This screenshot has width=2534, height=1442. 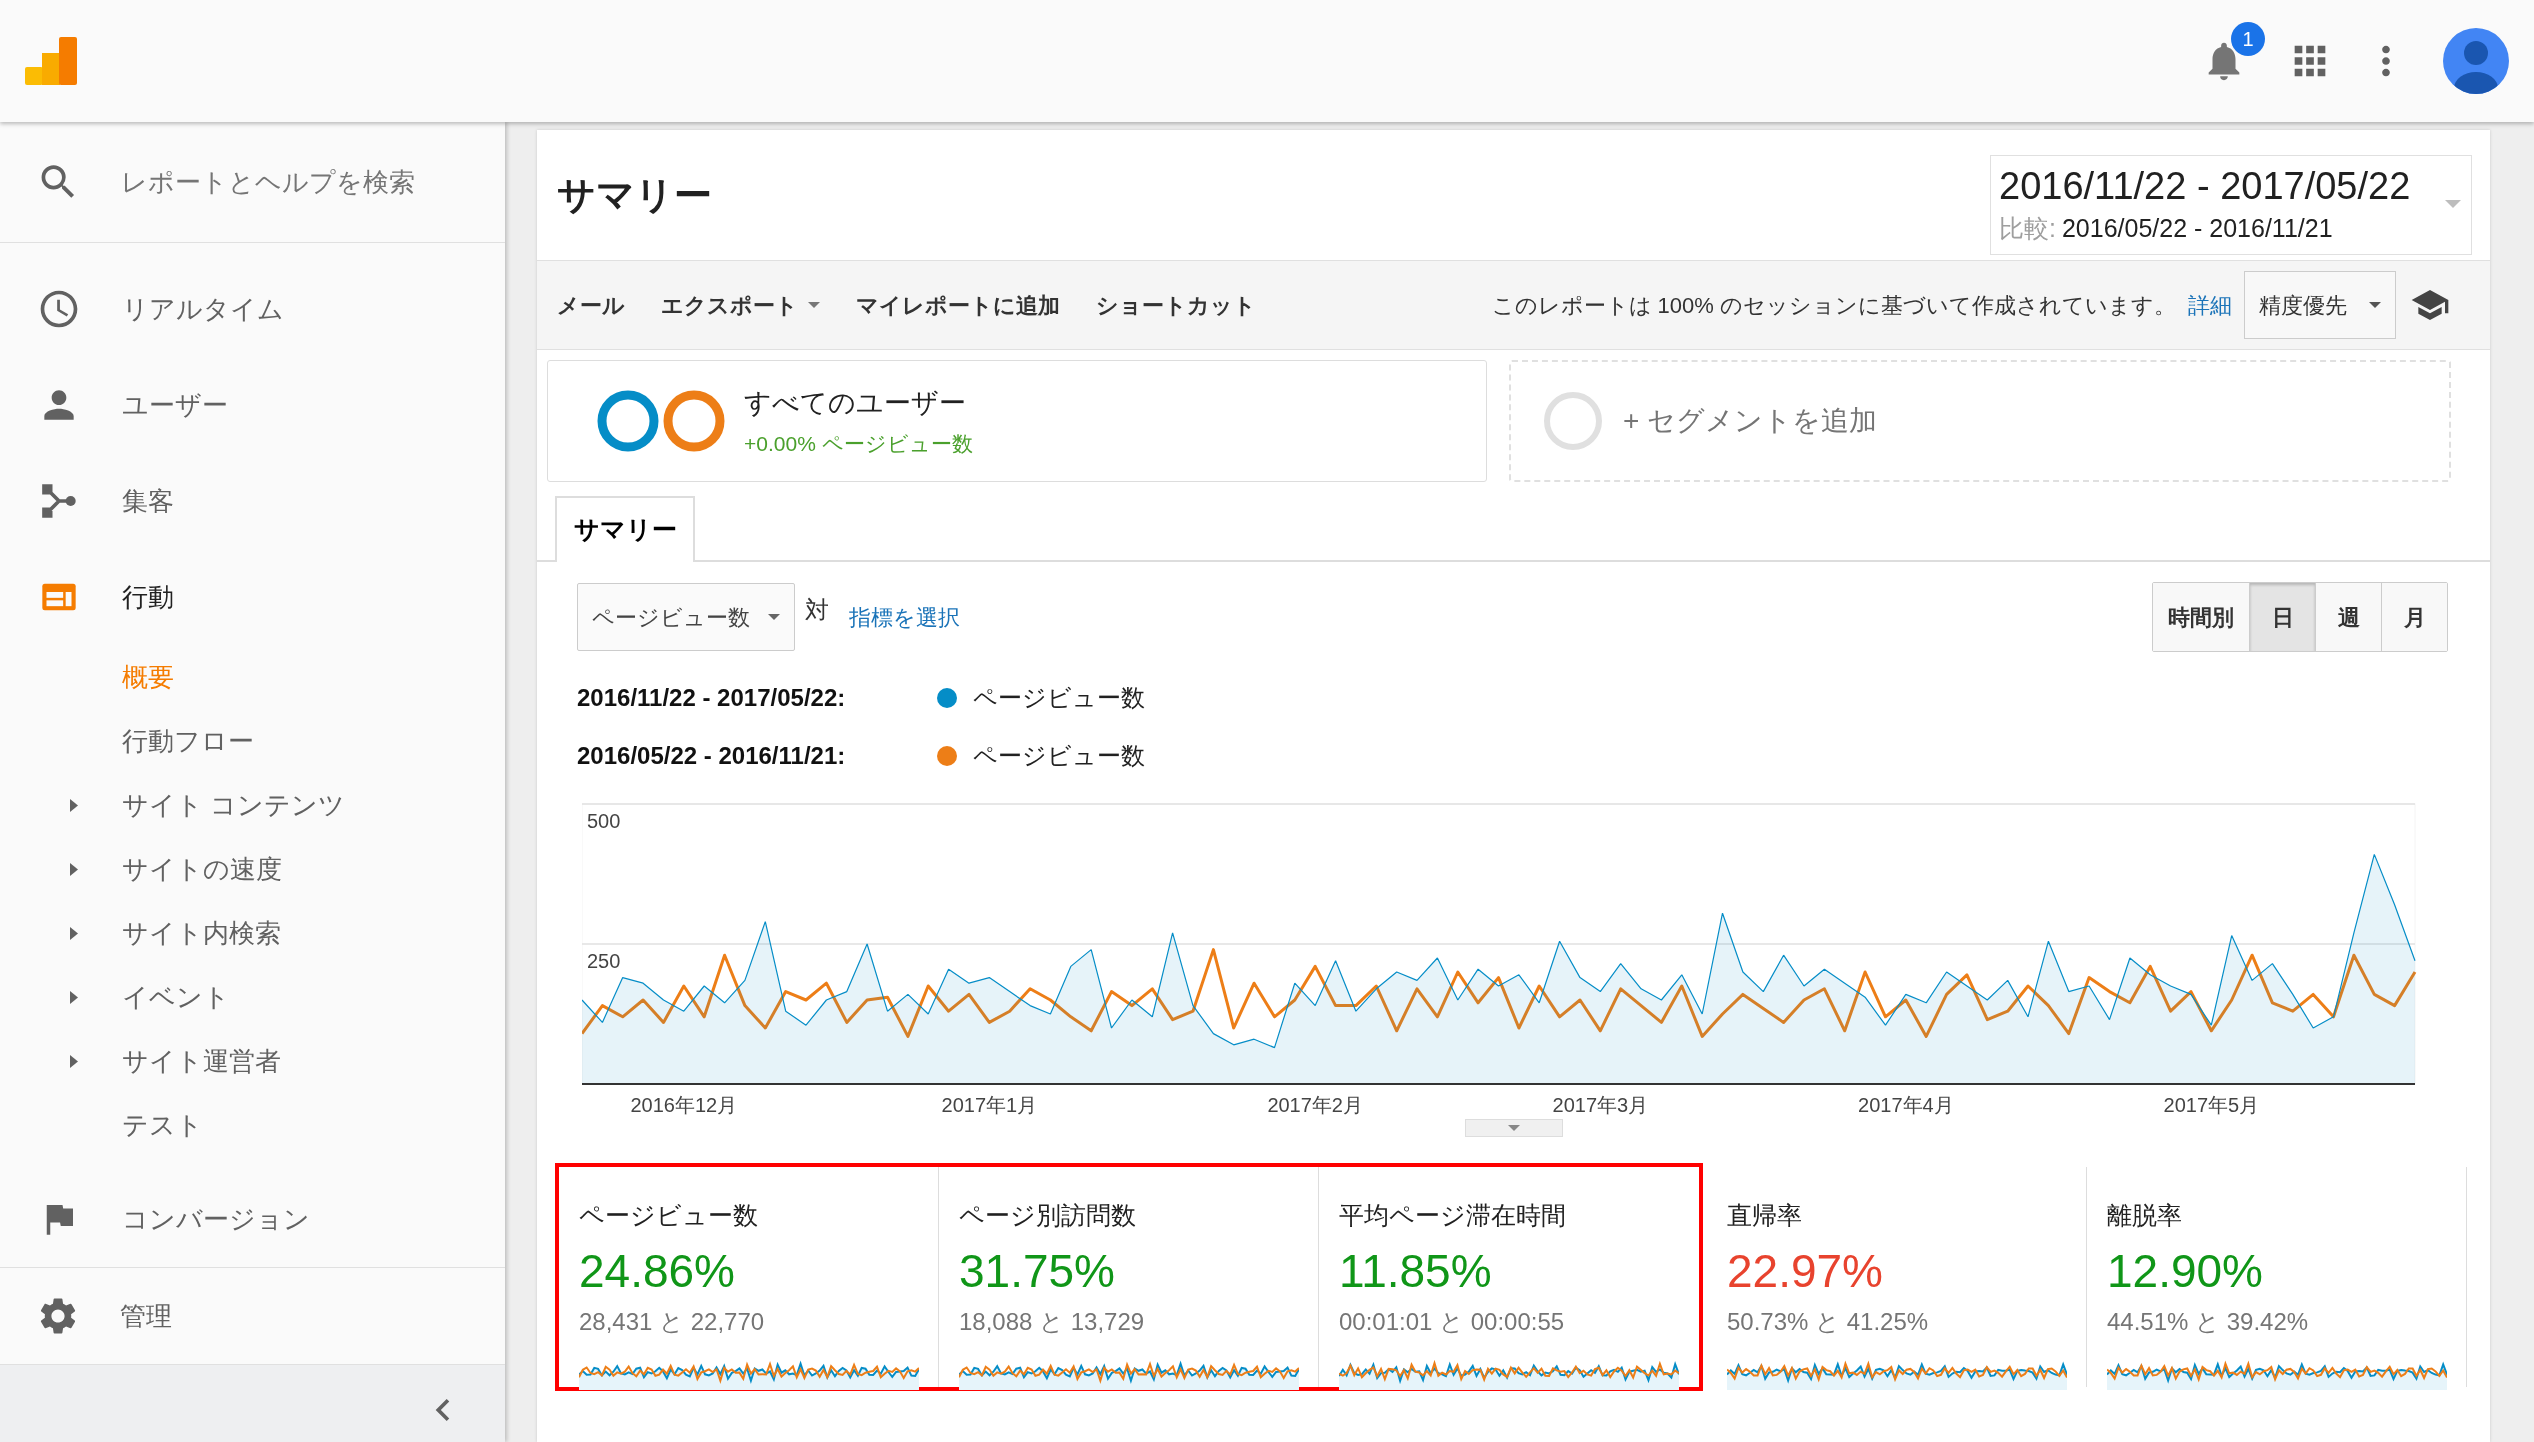 I want to click on date-range-picker: 2016/11/22 - 2017/05/22 比較: 2016/05/22 - 2016/11/21, so click(x=2231, y=205).